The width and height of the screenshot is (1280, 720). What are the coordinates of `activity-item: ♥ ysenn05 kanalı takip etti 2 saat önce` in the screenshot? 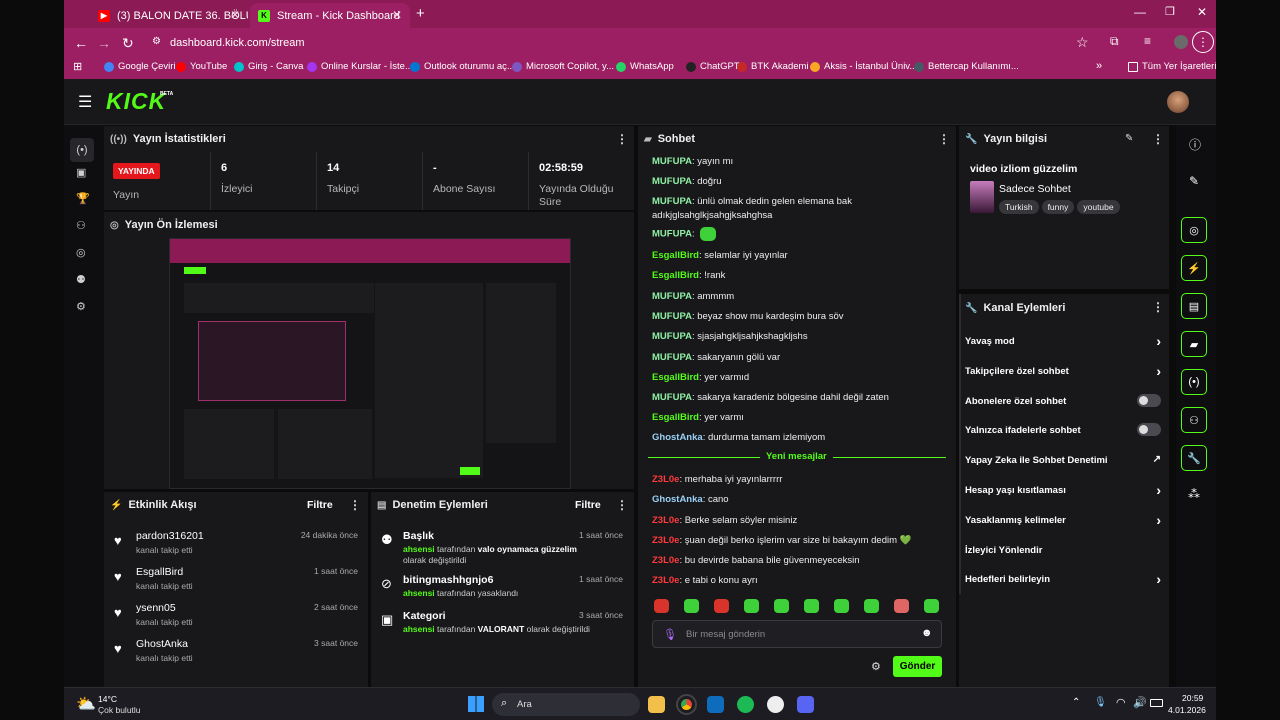 It's located at (236, 617).